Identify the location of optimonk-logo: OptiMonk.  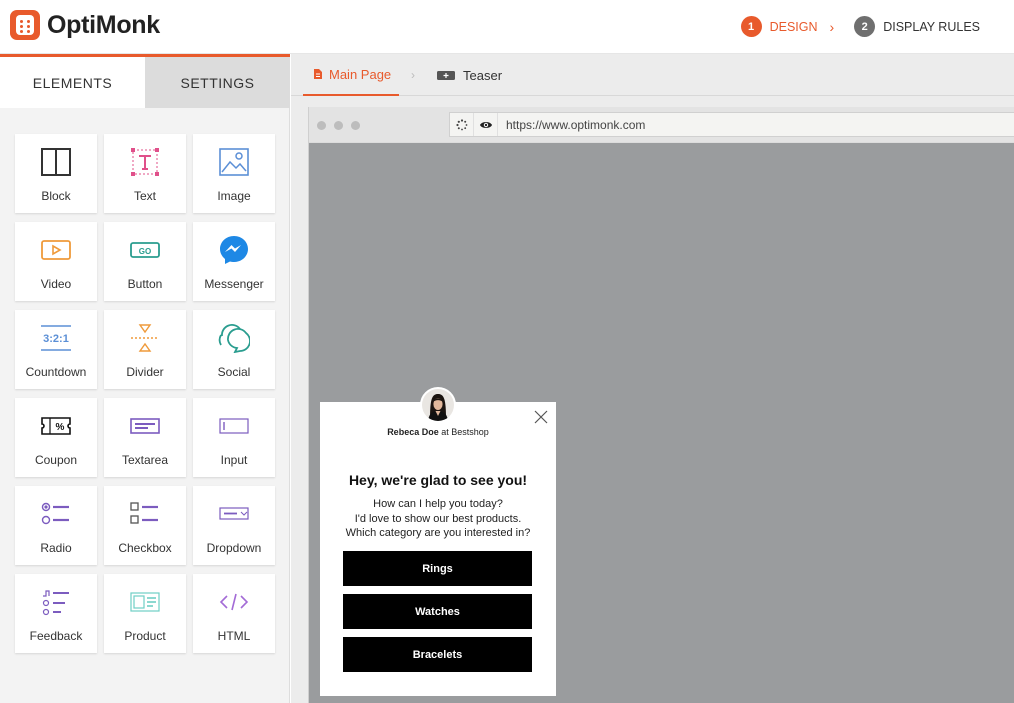
(85, 25).